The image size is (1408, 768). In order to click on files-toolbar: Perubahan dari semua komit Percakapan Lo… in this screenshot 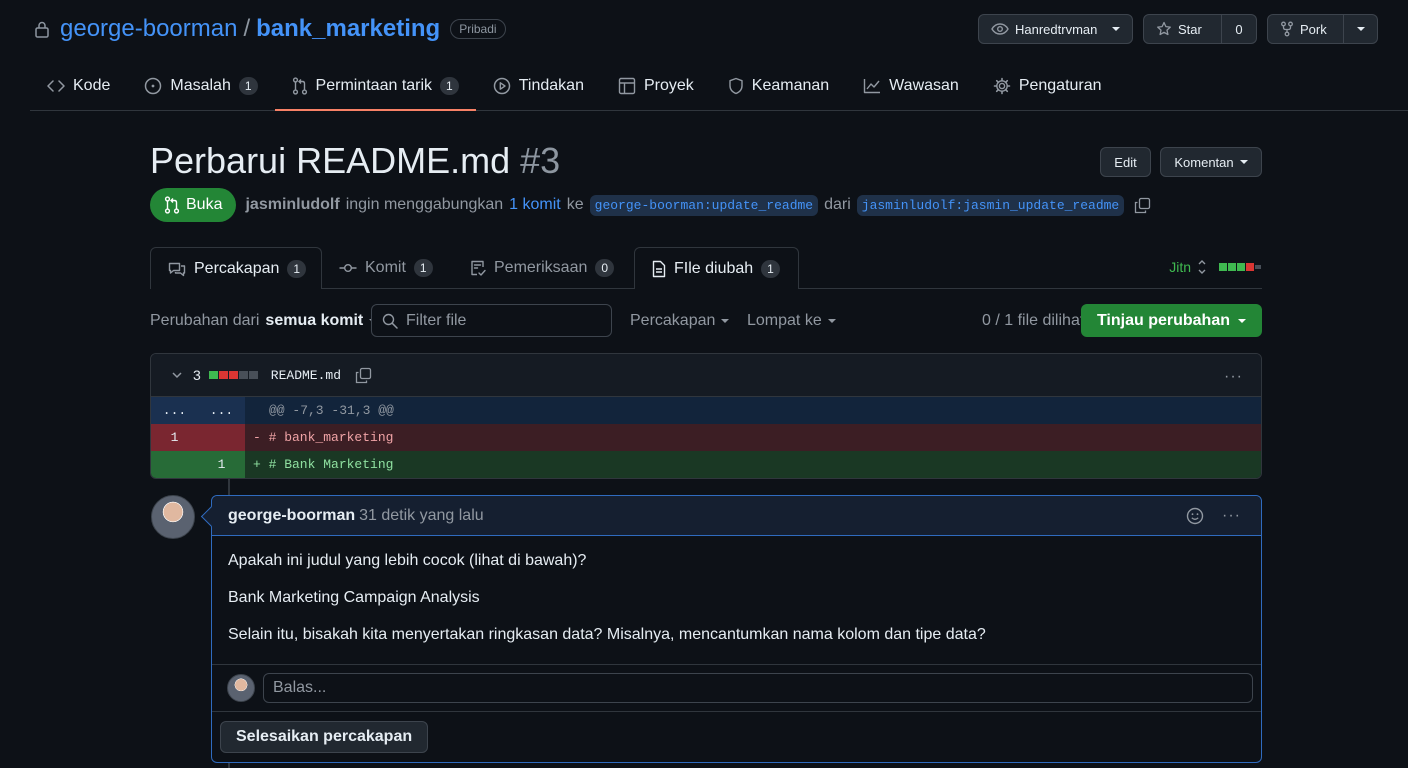, I will do `click(706, 320)`.